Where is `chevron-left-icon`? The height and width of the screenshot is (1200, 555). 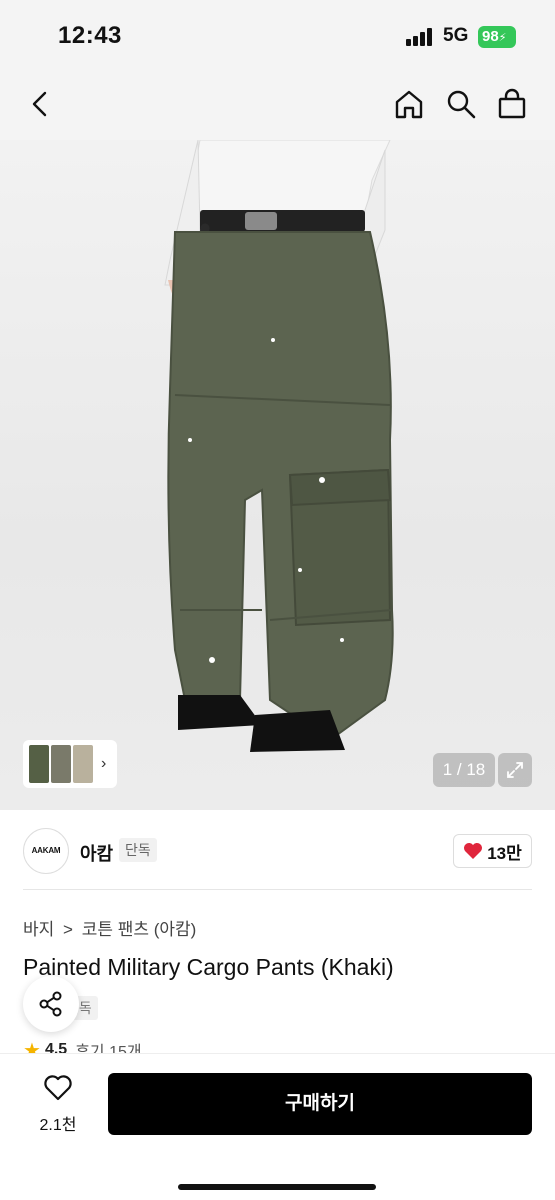
chevron-left-icon is located at coordinates (39, 104).